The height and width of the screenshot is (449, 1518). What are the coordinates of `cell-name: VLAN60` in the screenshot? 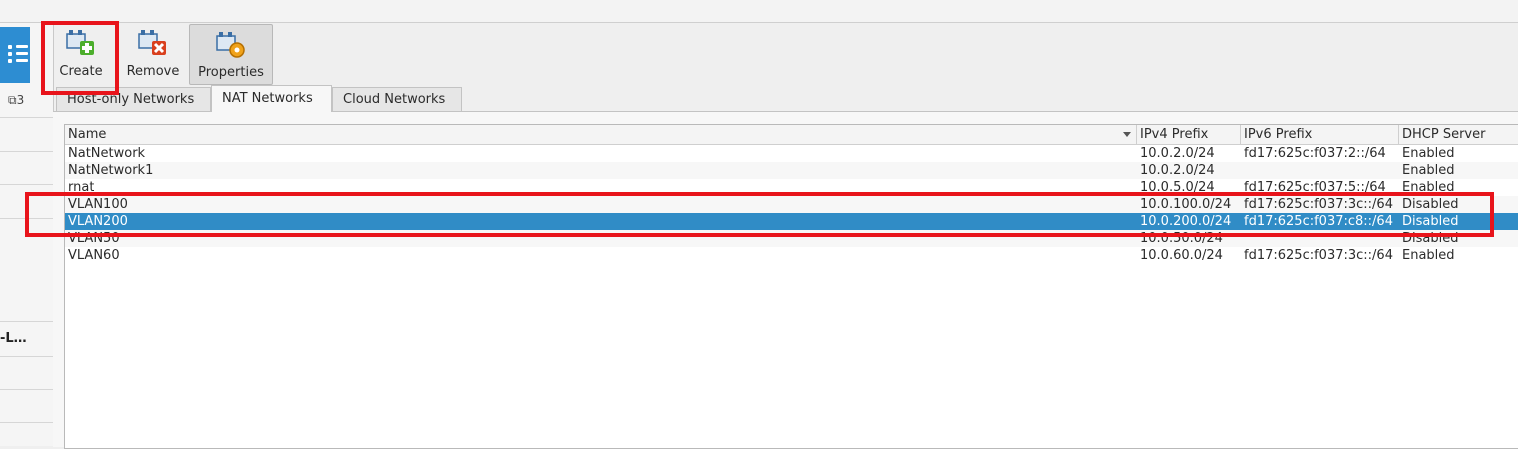 It's located at (94, 255).